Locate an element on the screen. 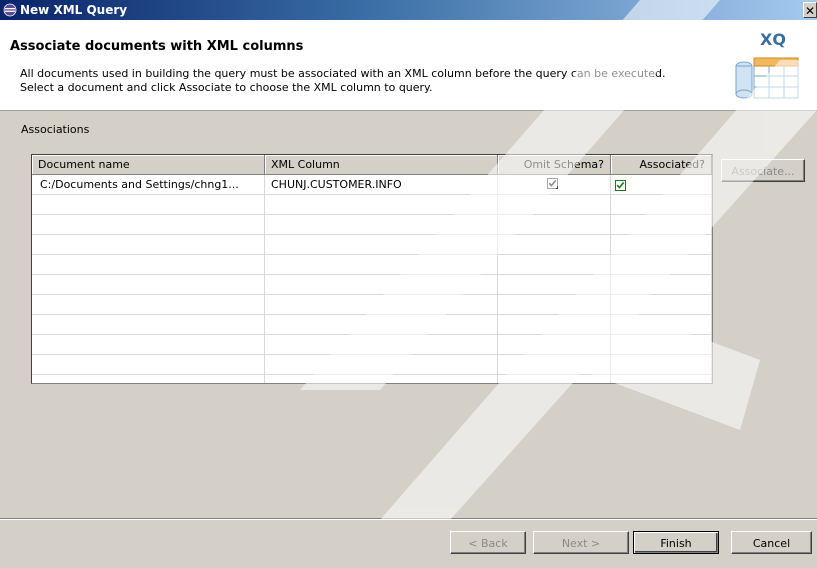  close-icon: ✕ is located at coordinates (810, 11).